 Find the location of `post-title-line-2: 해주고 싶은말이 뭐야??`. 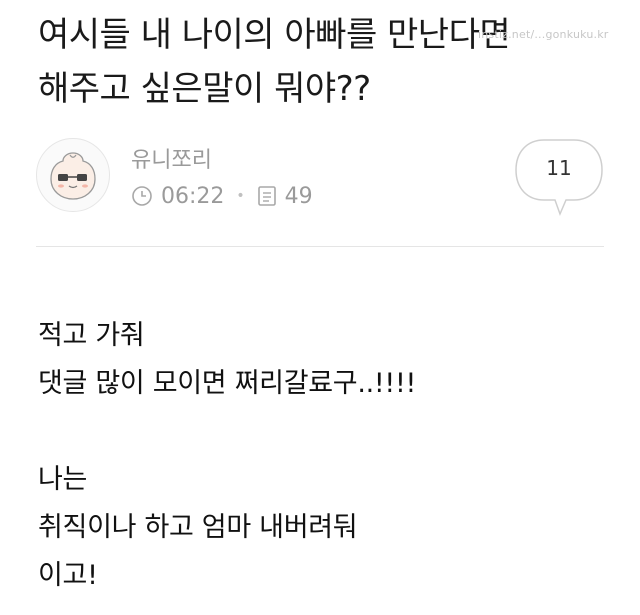

post-title-line-2: 해주고 싶은말이 뭐야?? is located at coordinates (204, 89).